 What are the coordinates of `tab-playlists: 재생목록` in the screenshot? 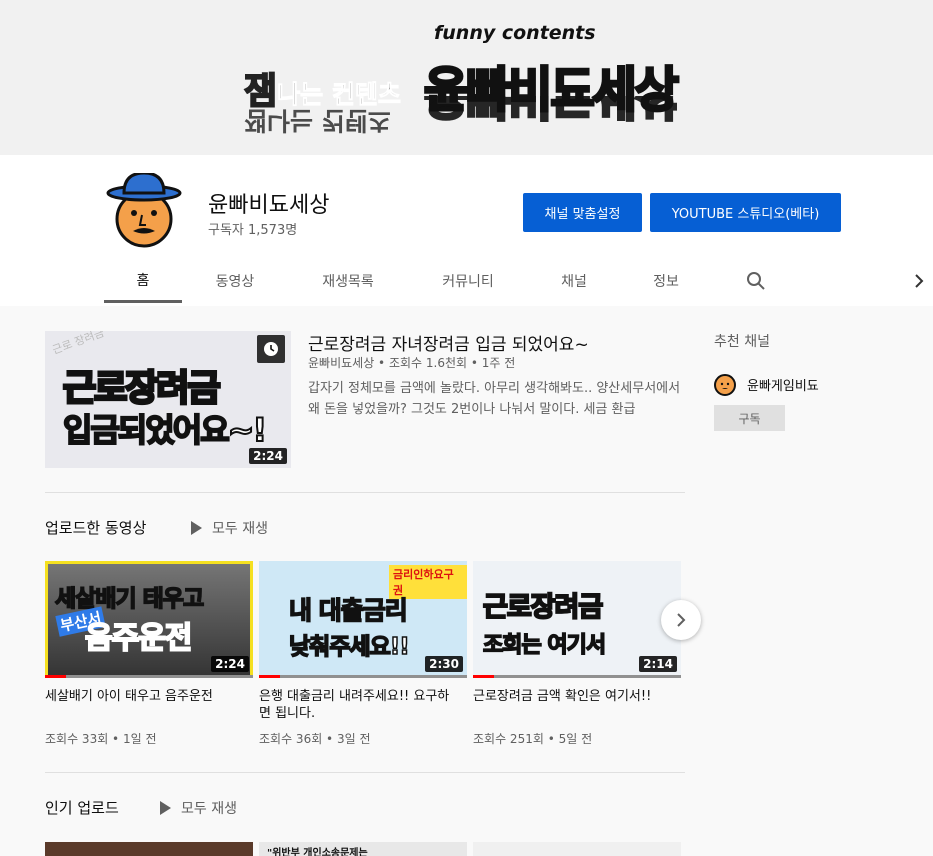 It's located at (348, 281).